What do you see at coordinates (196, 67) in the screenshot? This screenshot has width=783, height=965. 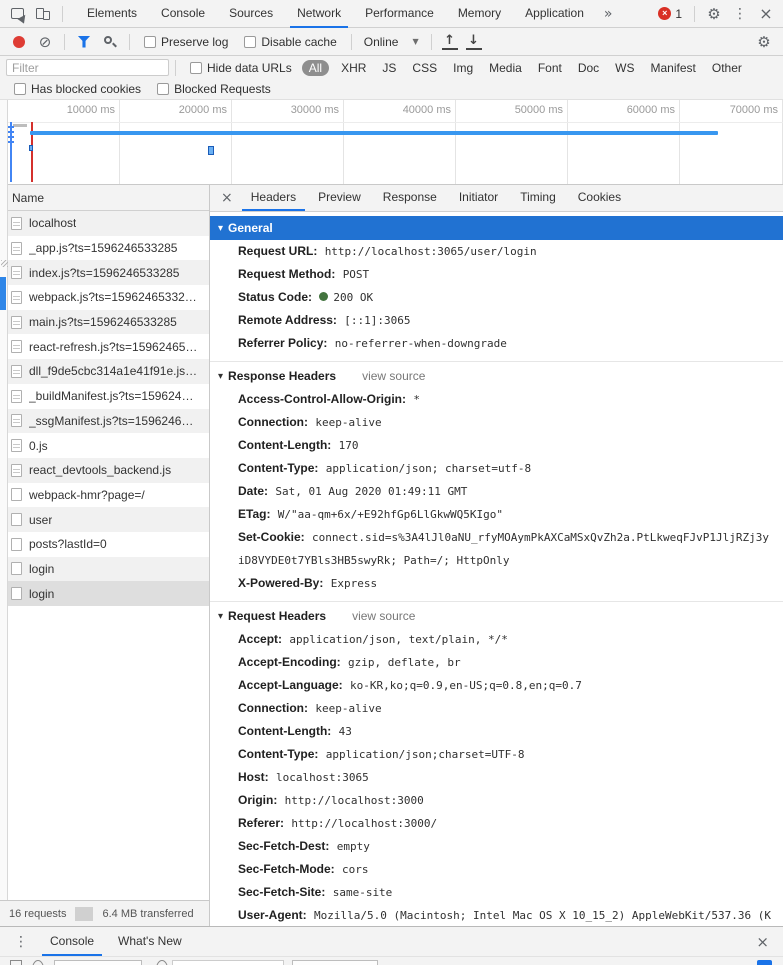 I see `checkbox-box` at bounding box center [196, 67].